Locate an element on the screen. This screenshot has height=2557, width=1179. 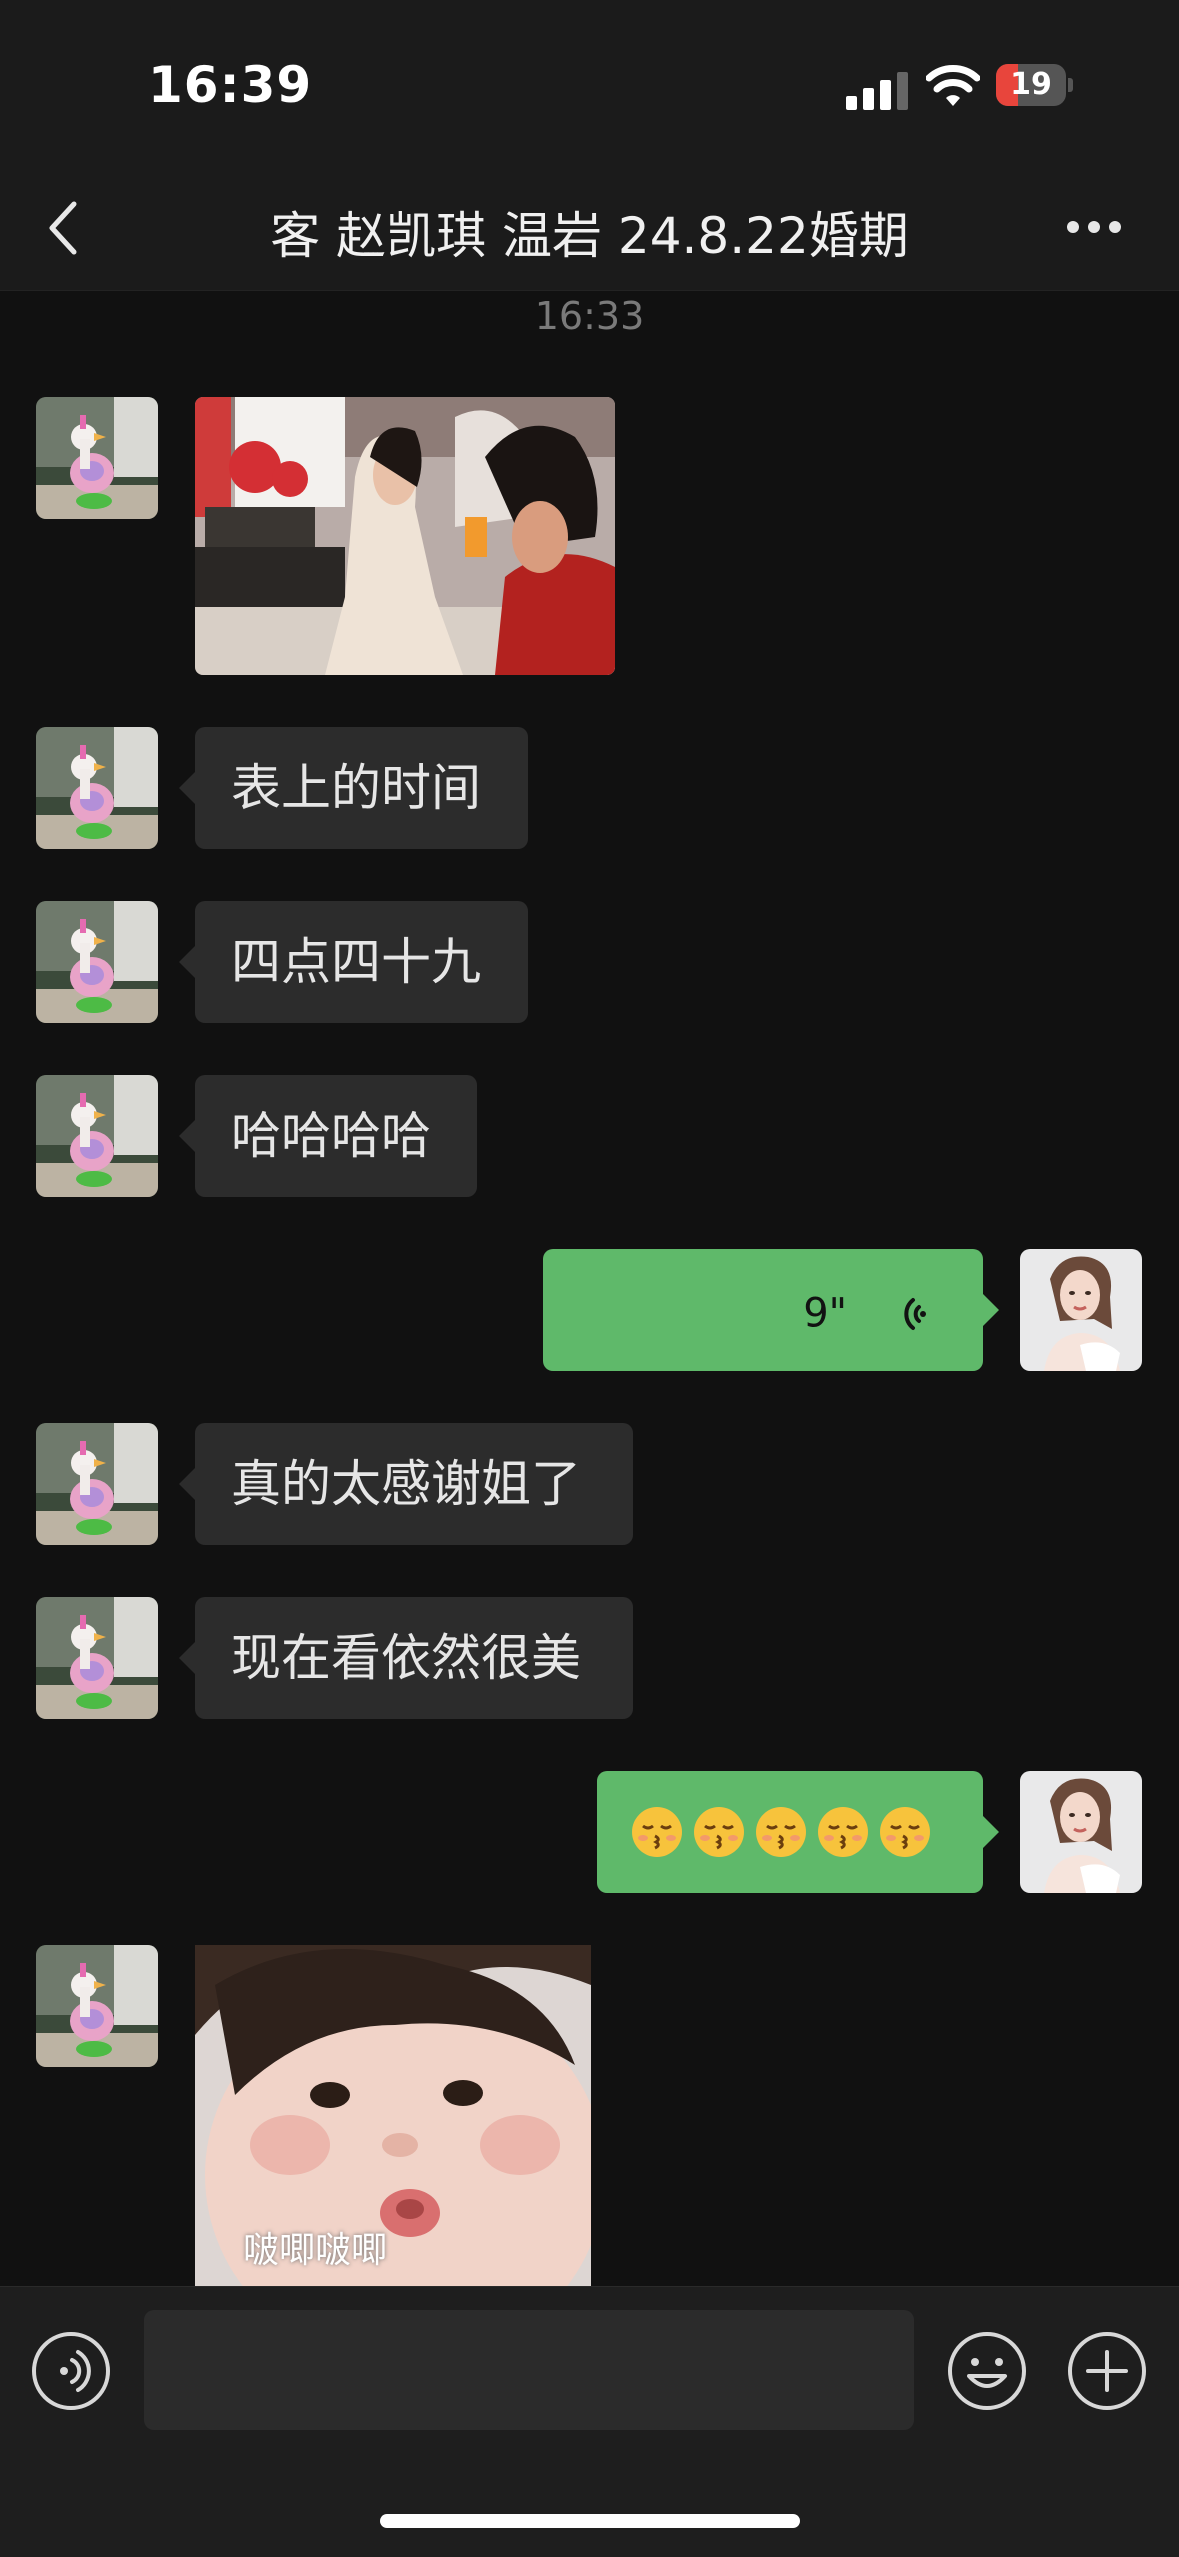
status-time: 16:39 is located at coordinates (230, 85).